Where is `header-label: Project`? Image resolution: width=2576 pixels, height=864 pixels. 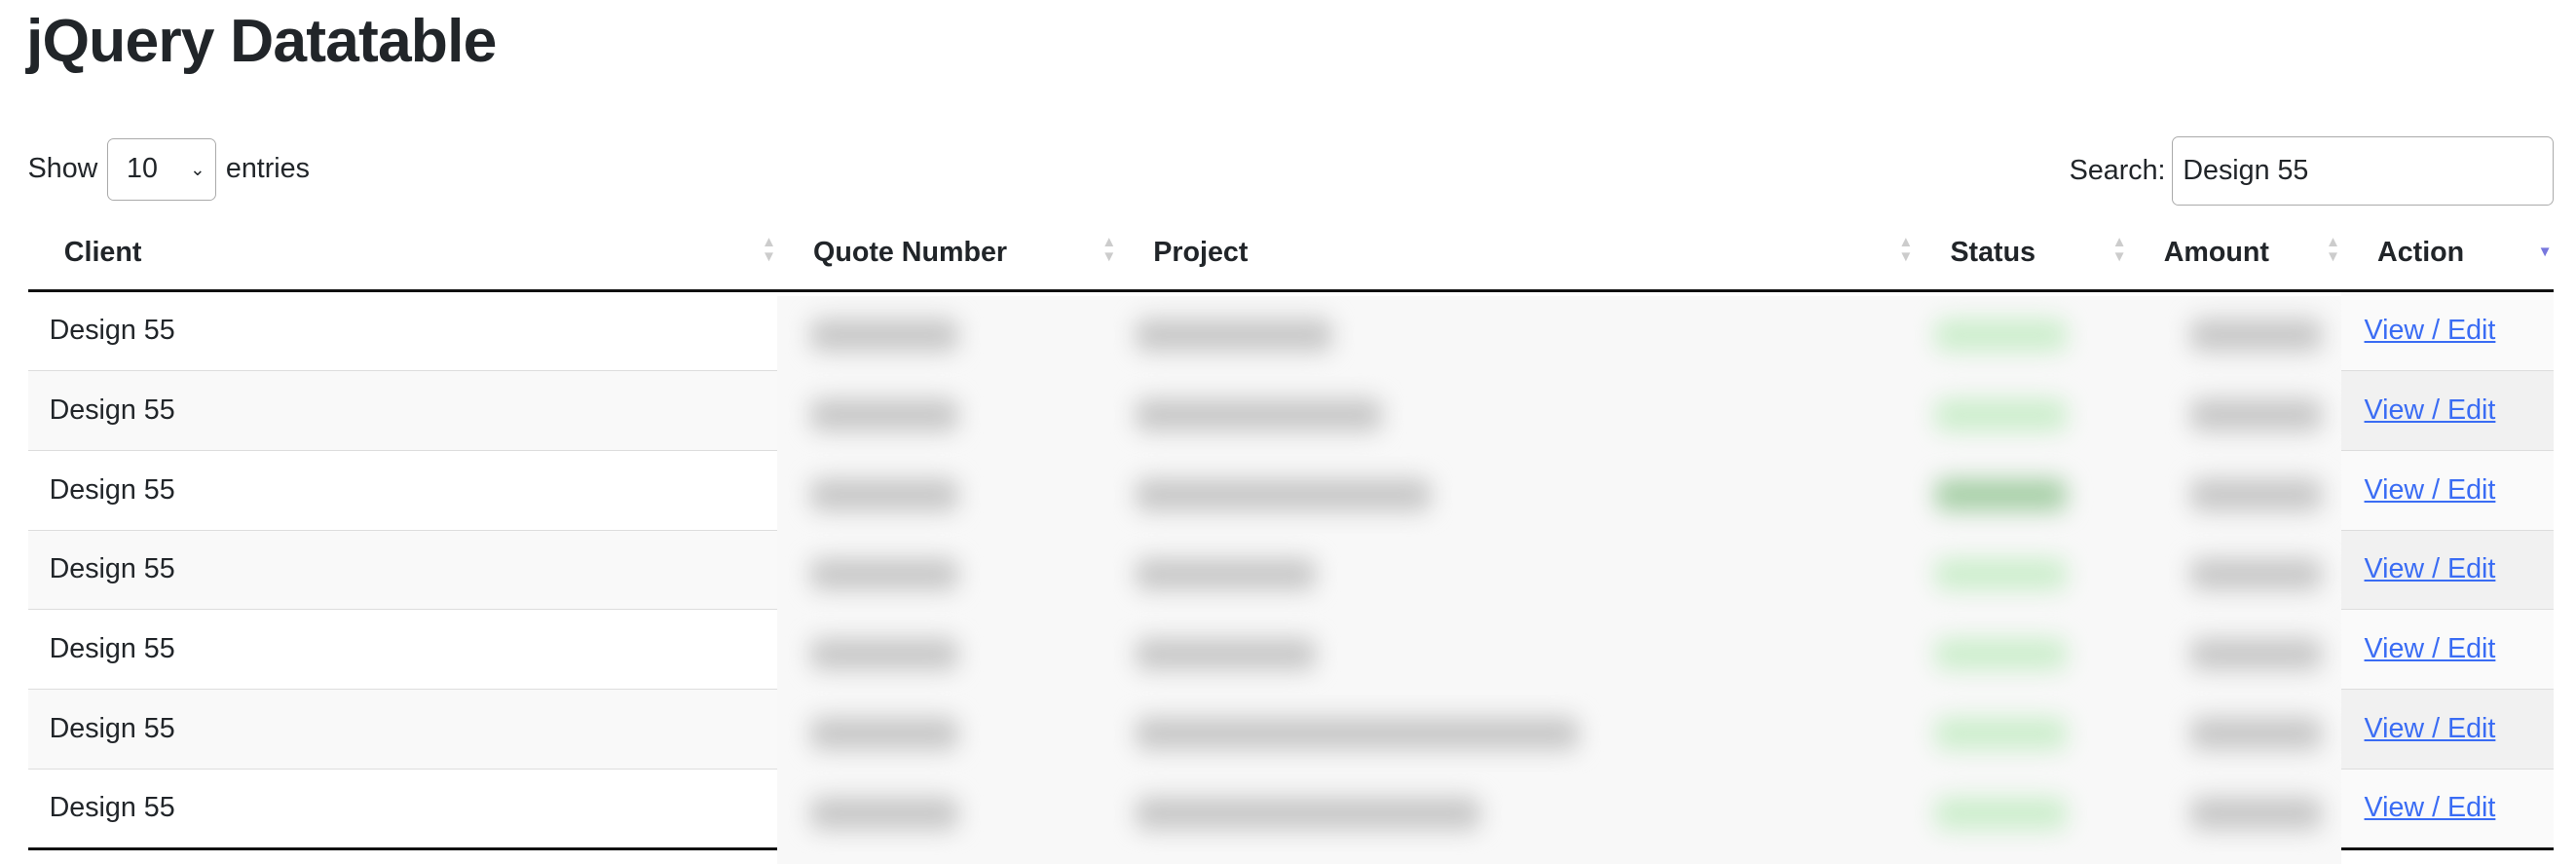 header-label: Project is located at coordinates (1201, 252).